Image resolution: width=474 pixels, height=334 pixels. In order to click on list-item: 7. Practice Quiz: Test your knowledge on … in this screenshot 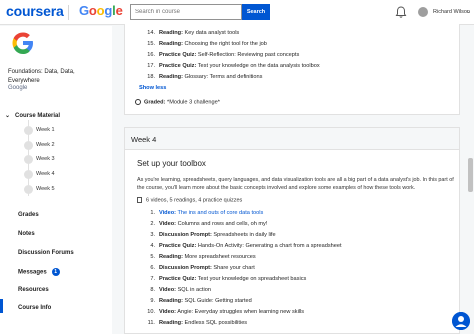, I will do `click(223, 279)`.